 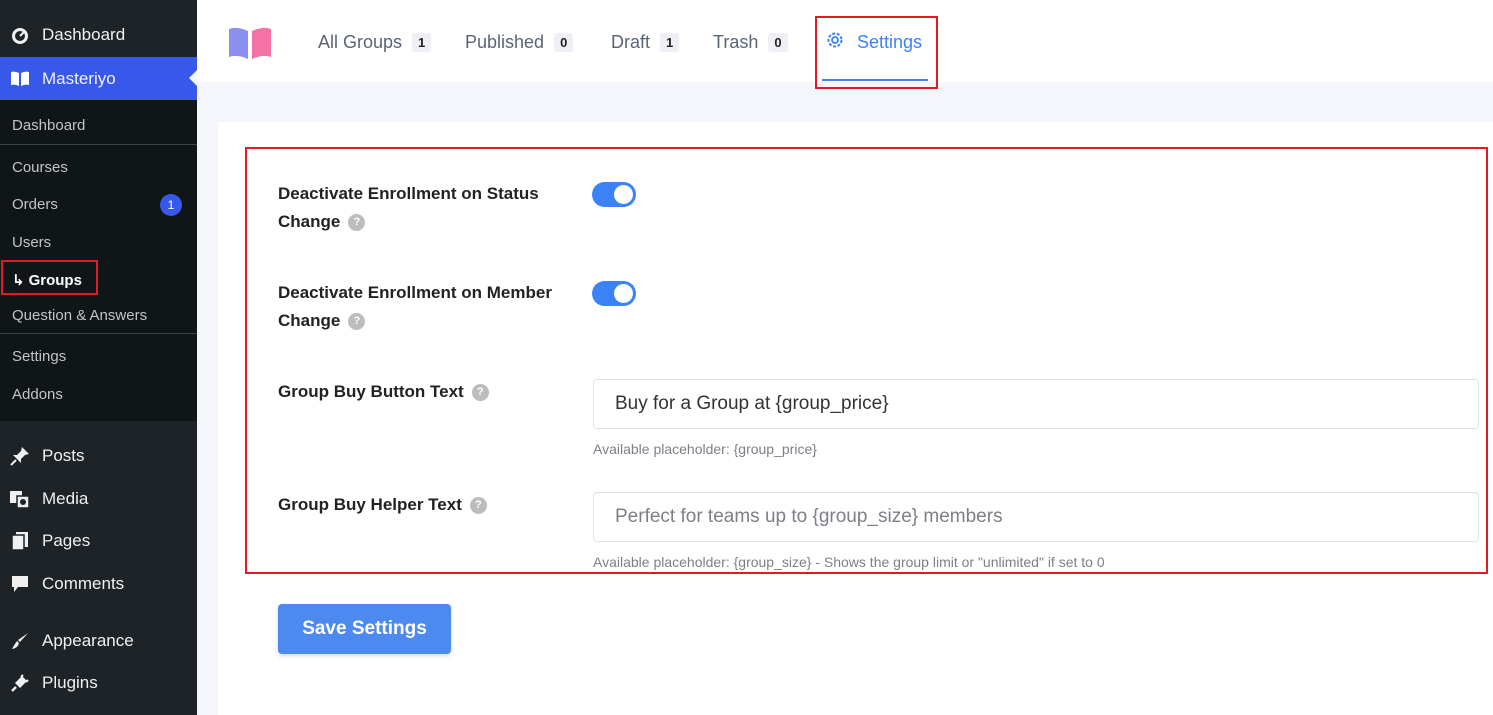 I want to click on sidebar-item-label: Posts, so click(x=63, y=455).